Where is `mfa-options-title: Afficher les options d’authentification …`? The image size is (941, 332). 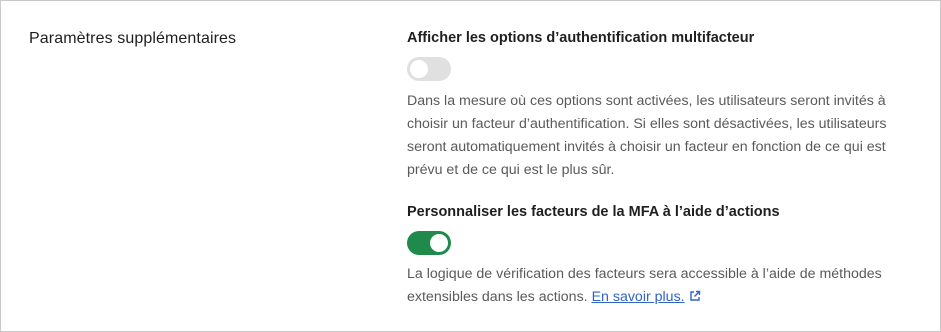 mfa-options-title: Afficher les options d’authentification … is located at coordinates (581, 38).